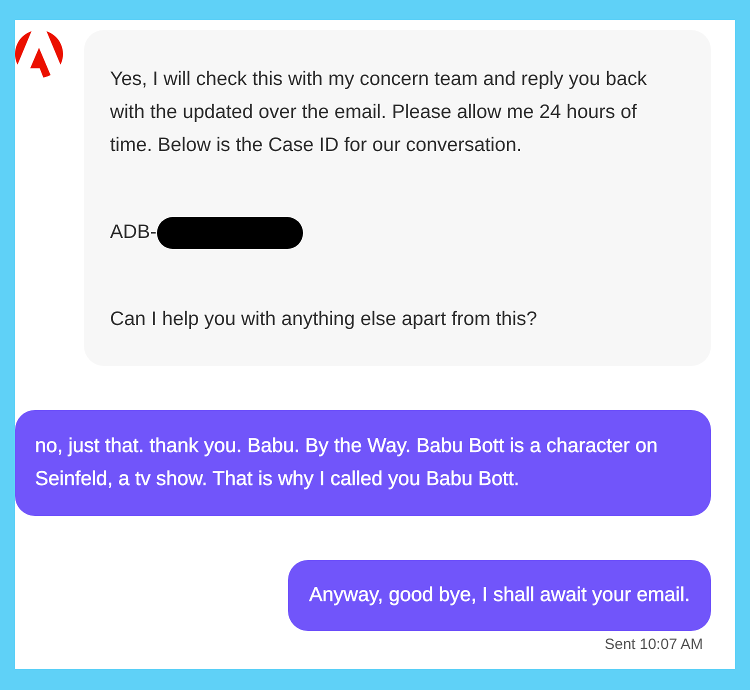 This screenshot has width=750, height=690. Describe the element at coordinates (324, 319) in the screenshot. I see `message-text: Can I help you with anything else apart from this?` at that location.